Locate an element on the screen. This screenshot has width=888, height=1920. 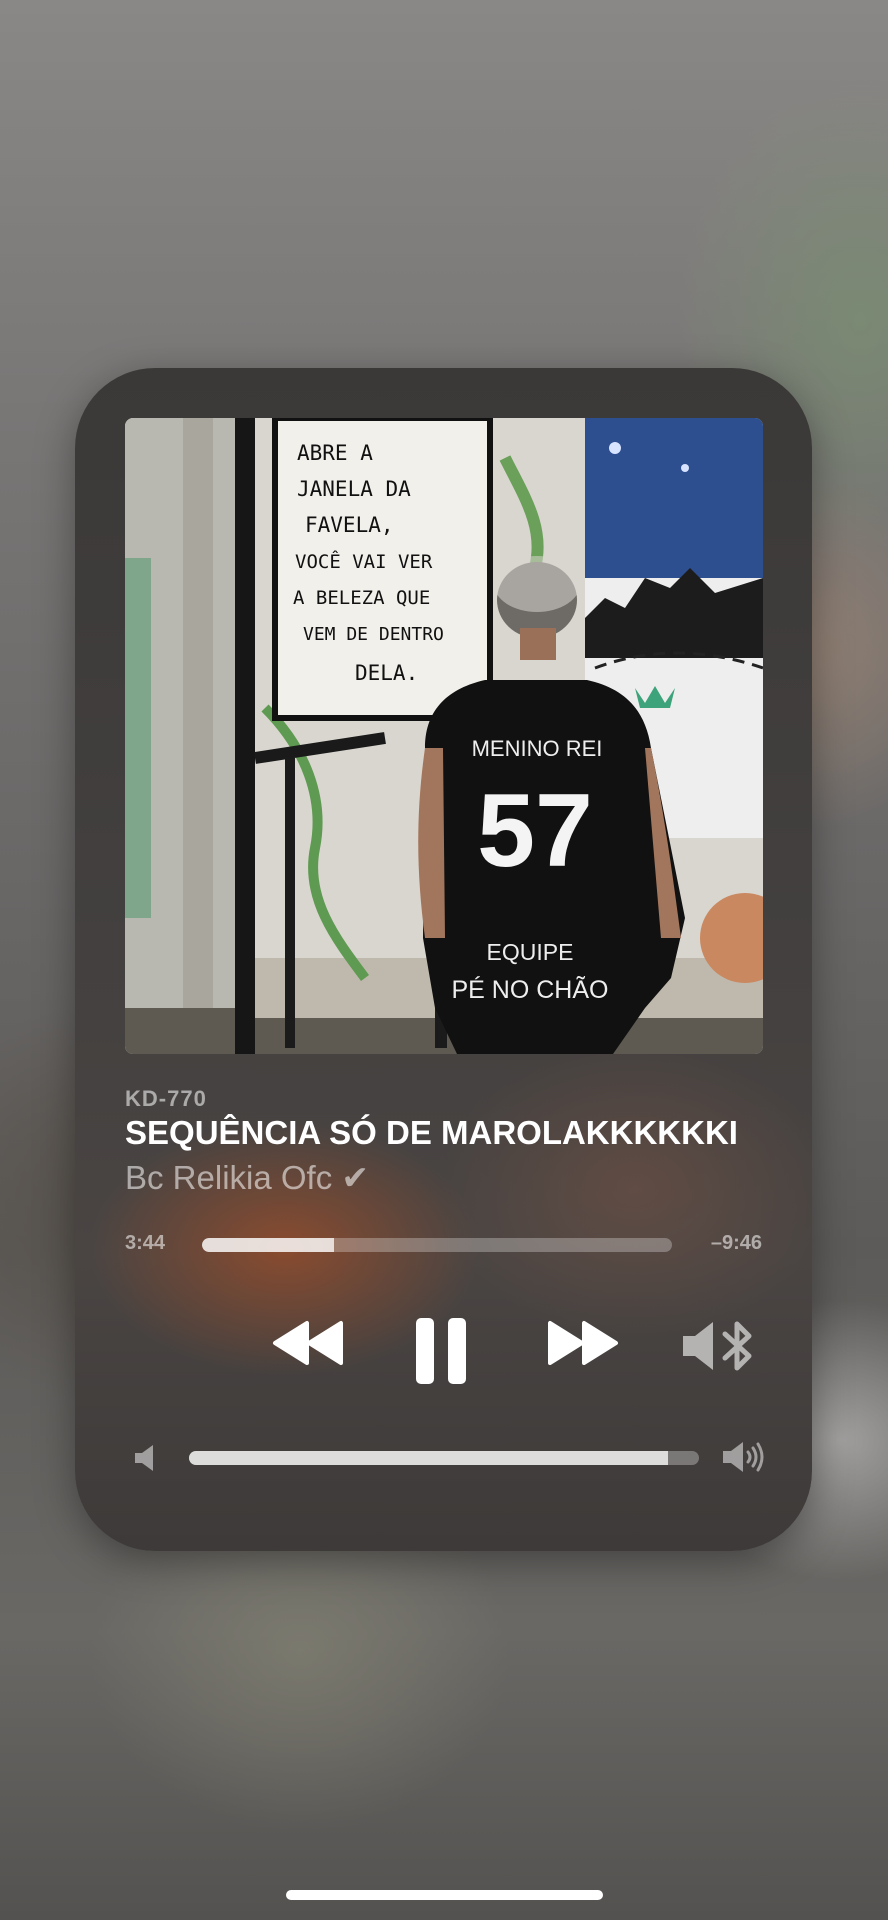
pause-icon is located at coordinates (441, 1351).